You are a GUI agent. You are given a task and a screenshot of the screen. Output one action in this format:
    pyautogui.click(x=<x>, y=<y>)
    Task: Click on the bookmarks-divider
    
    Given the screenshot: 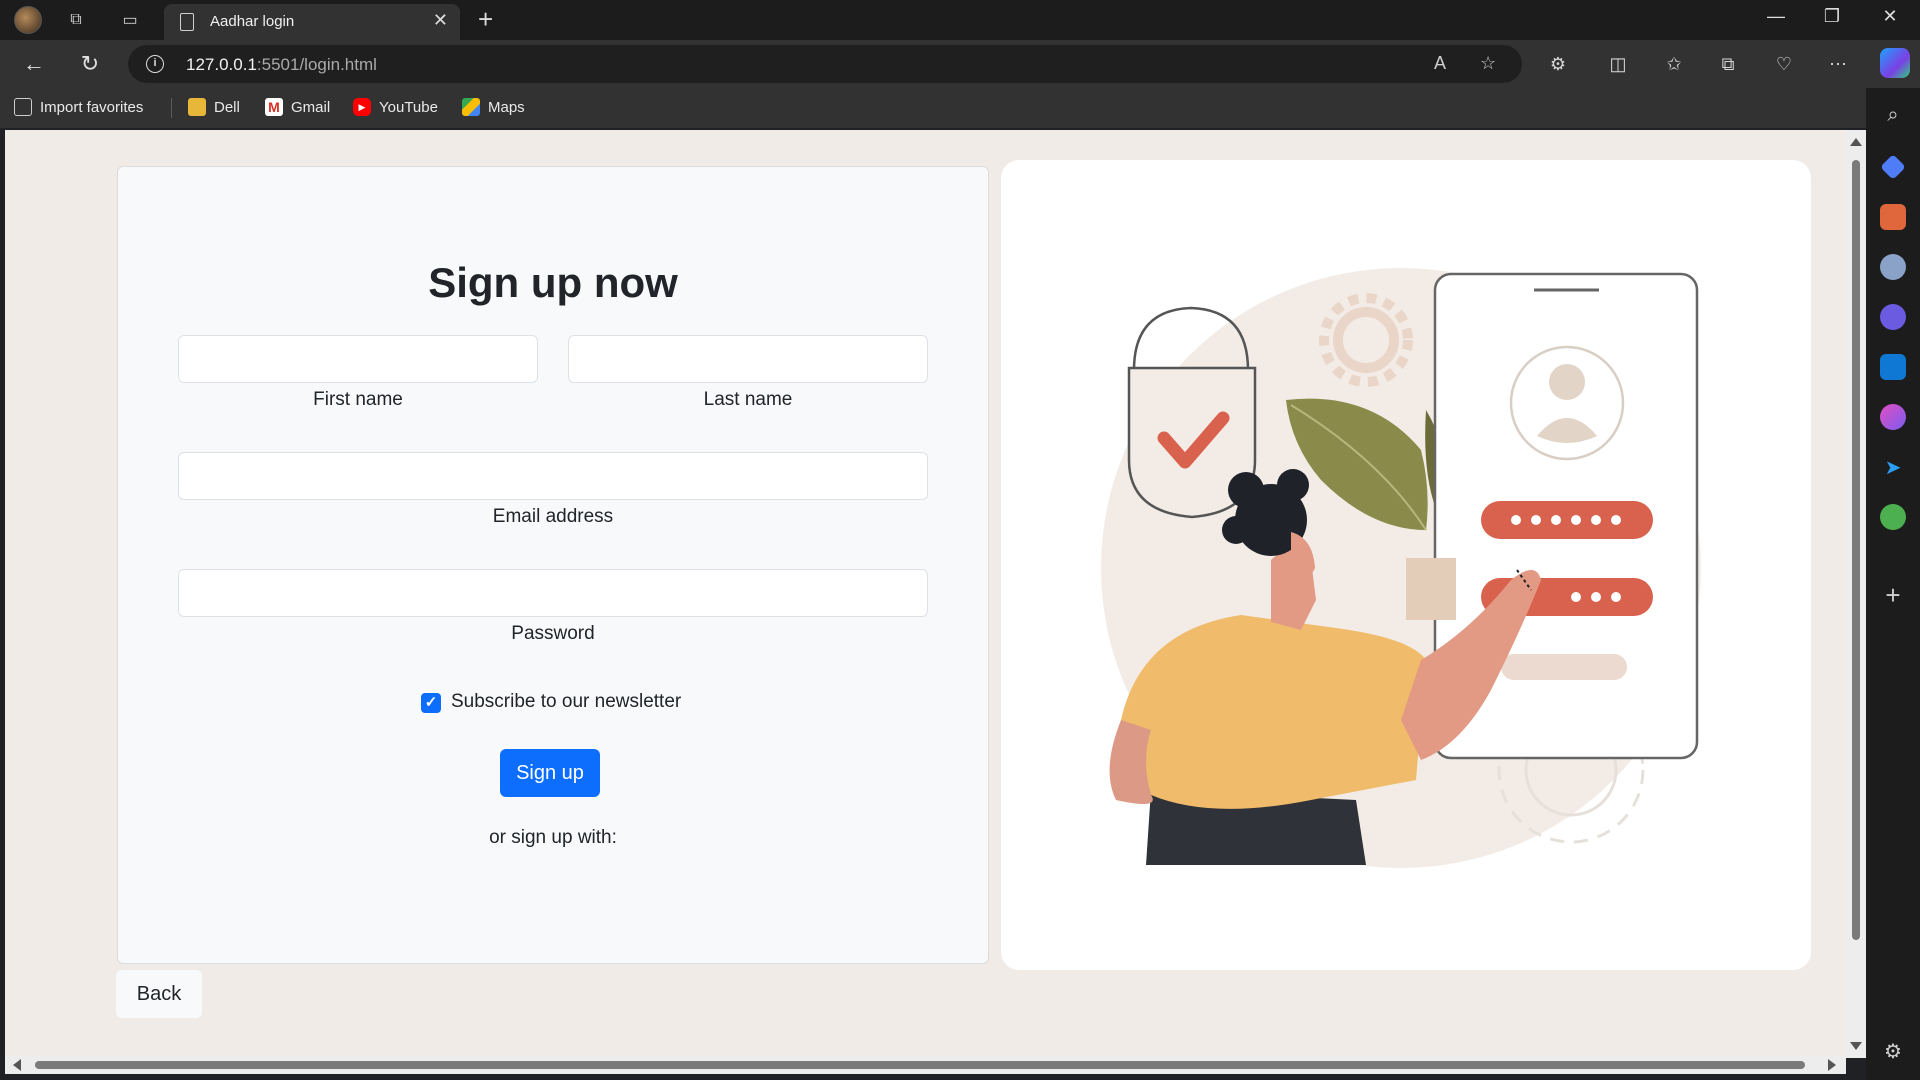 What is the action you would take?
    pyautogui.click(x=171, y=108)
    